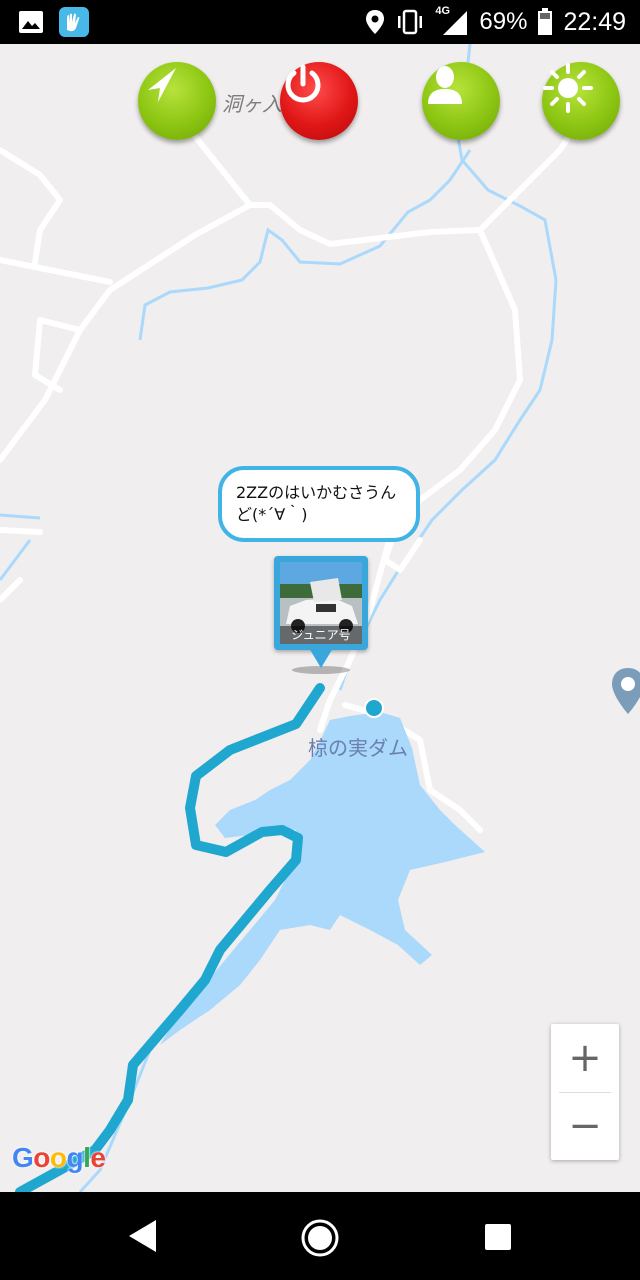 The width and height of the screenshot is (640, 1280). Describe the element at coordinates (31, 22) in the screenshot. I see `gallery-icon` at that location.